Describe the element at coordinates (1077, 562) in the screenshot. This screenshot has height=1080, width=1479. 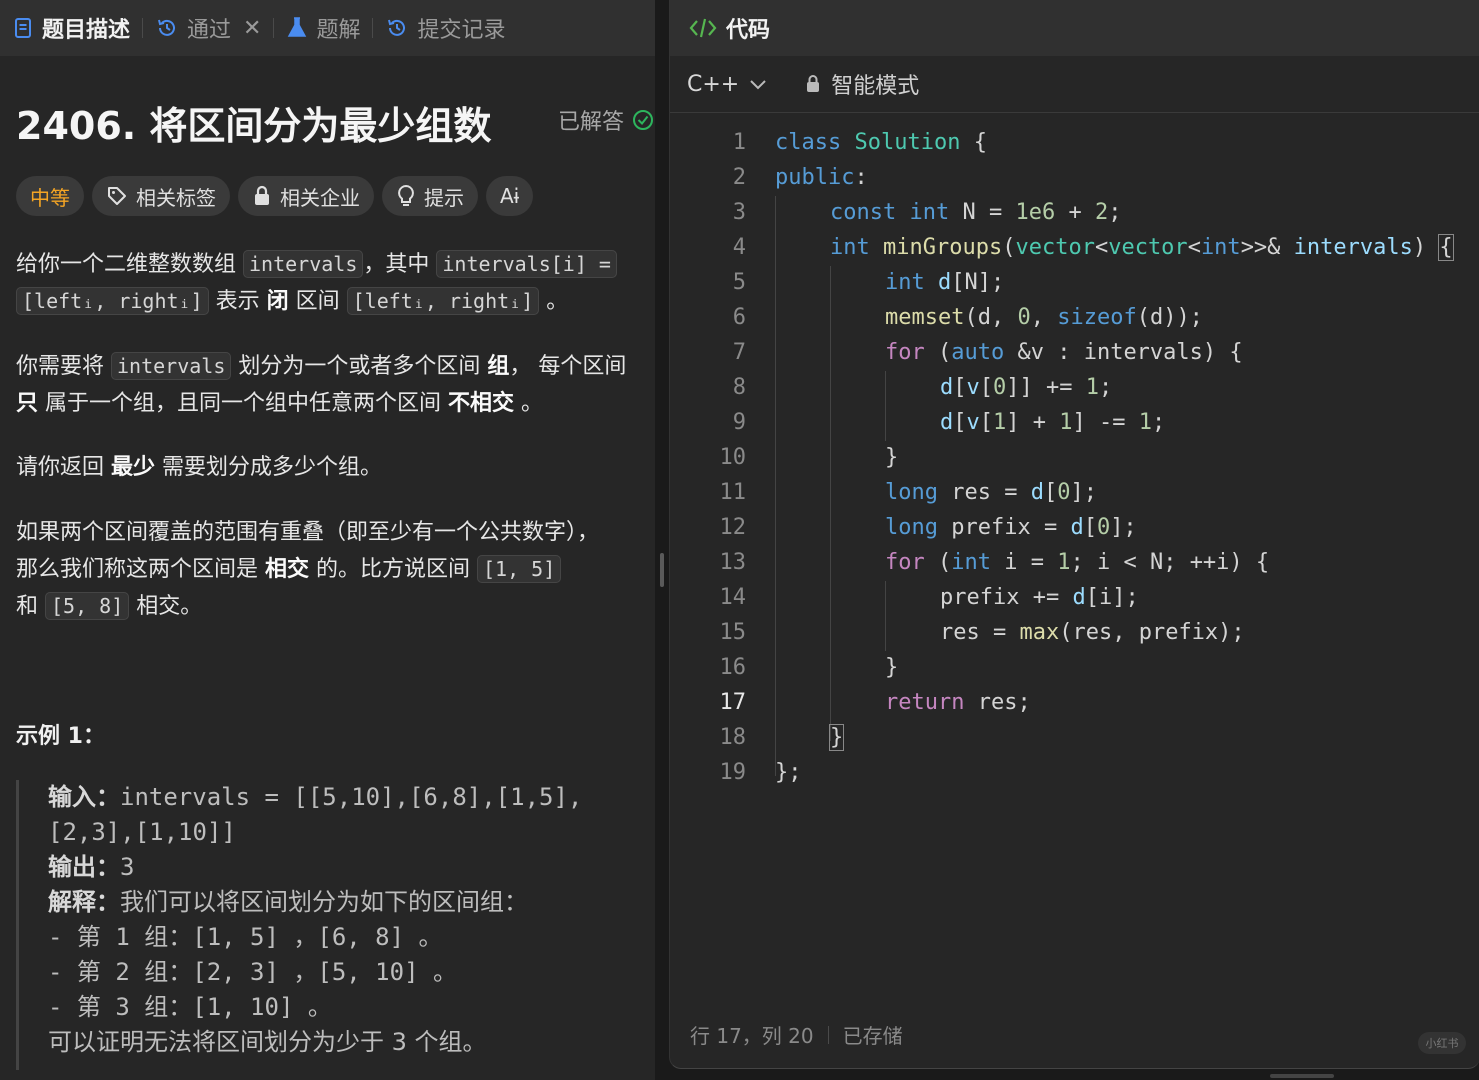
I see `code-line: for (int i = 1; i < N; ++i) {` at that location.